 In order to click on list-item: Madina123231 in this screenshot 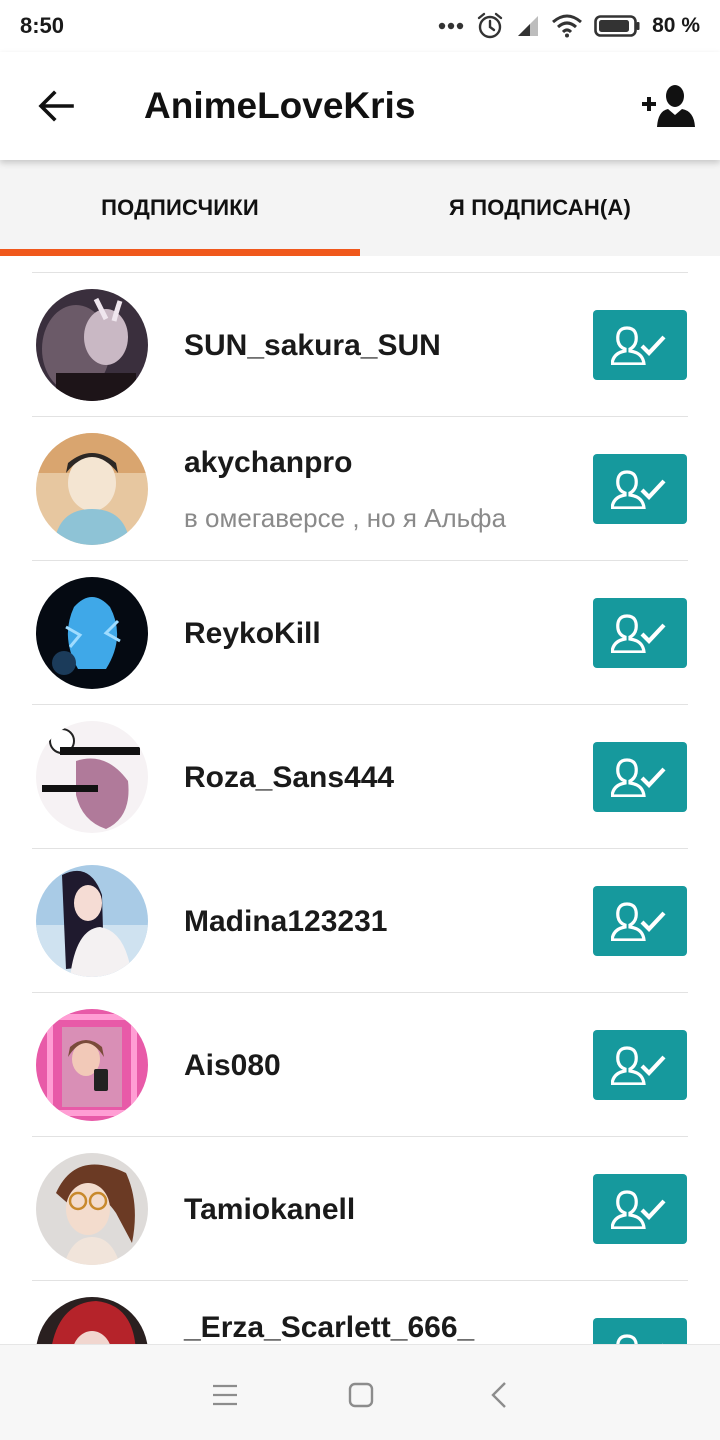, I will do `click(360, 921)`.